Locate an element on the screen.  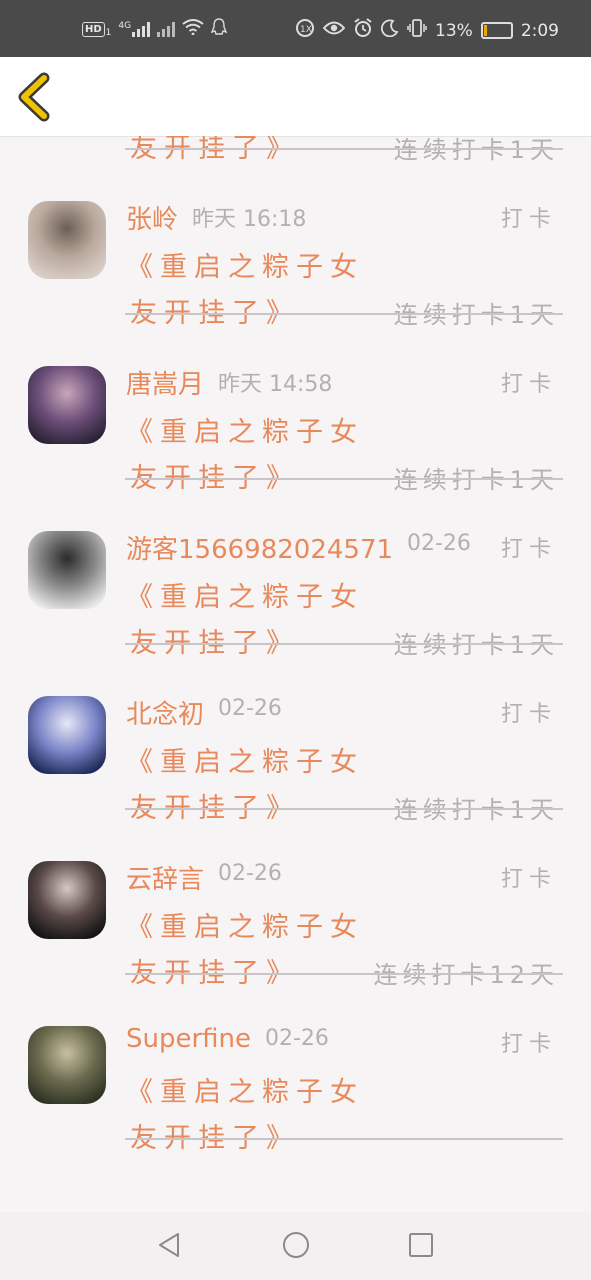
system-nav-bar is located at coordinates (295, 1246).